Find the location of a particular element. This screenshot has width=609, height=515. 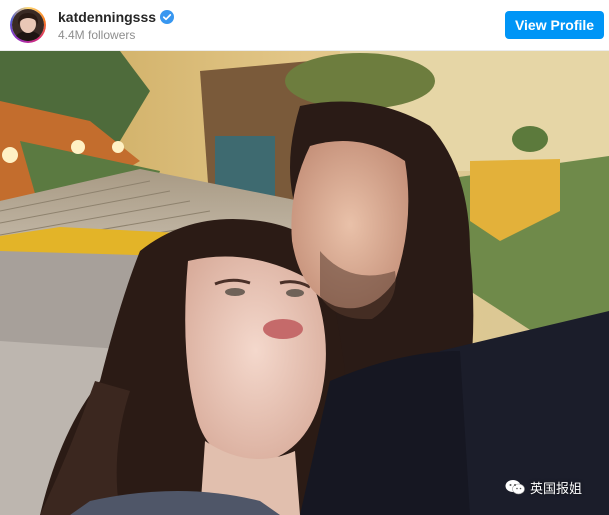

watermark-text: 英国报姐 is located at coordinates (556, 488).